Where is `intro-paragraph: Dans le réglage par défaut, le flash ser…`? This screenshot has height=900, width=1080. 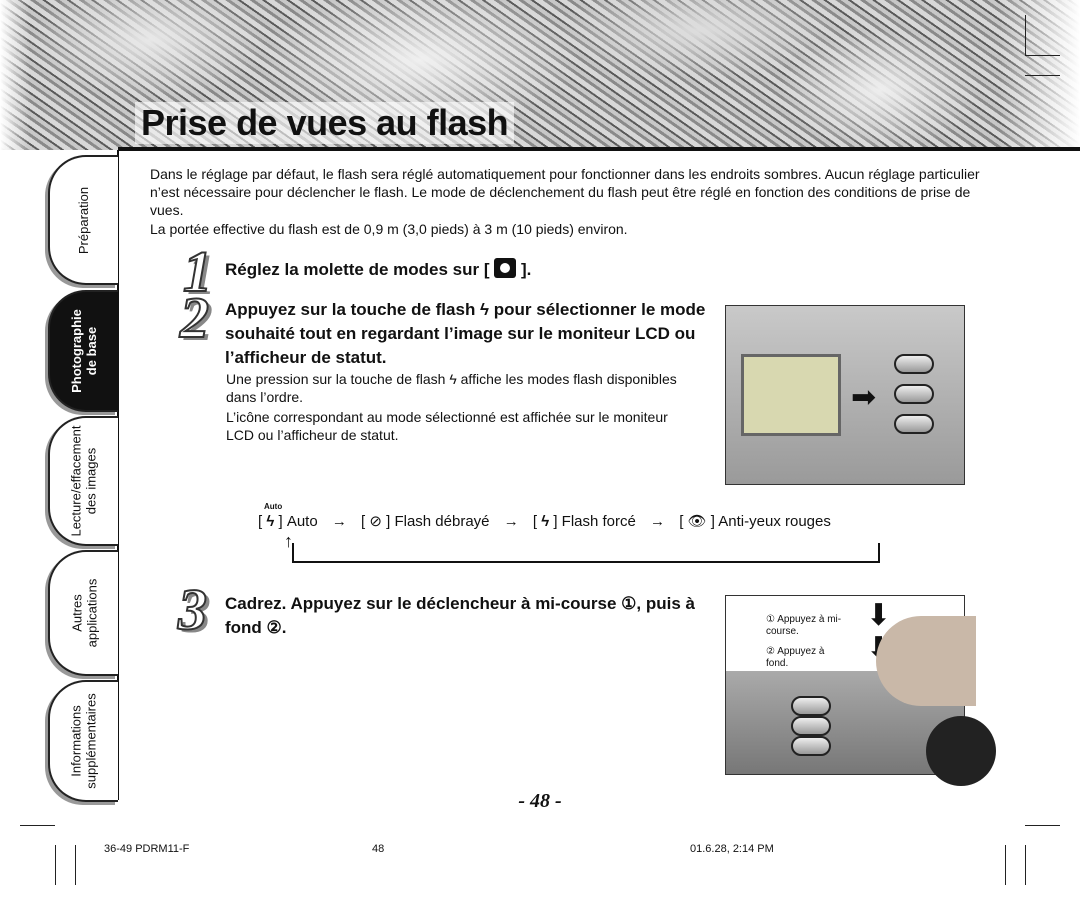 intro-paragraph: Dans le réglage par défaut, le flash ser… is located at coordinates (565, 192).